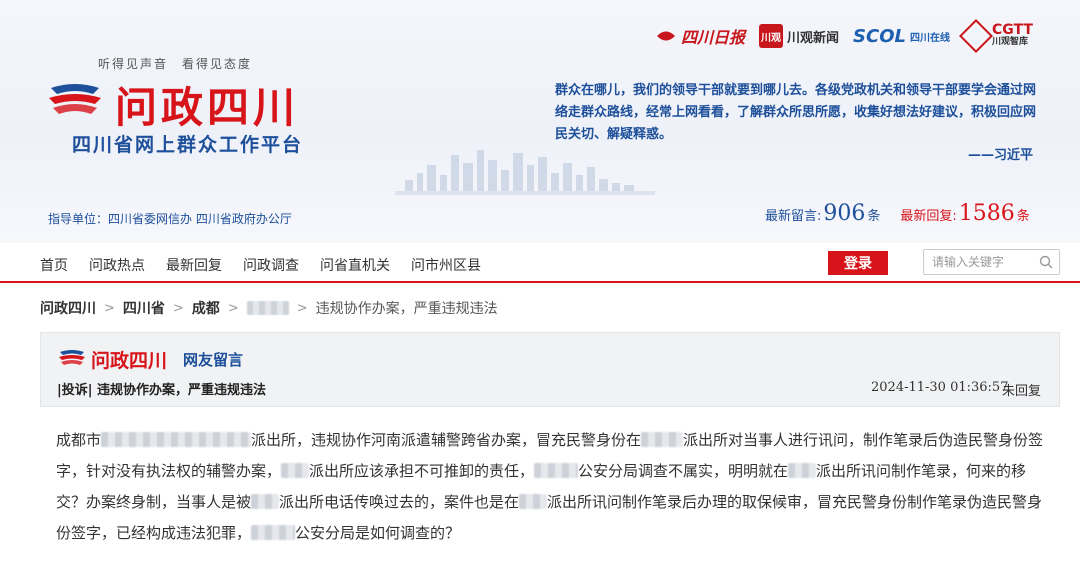 This screenshot has height=577, width=1080. Describe the element at coordinates (540, 263) in the screenshot. I see `main-nav: 首页 问政热点 最新回复 问政调查 问省直机关 问市州区县` at that location.